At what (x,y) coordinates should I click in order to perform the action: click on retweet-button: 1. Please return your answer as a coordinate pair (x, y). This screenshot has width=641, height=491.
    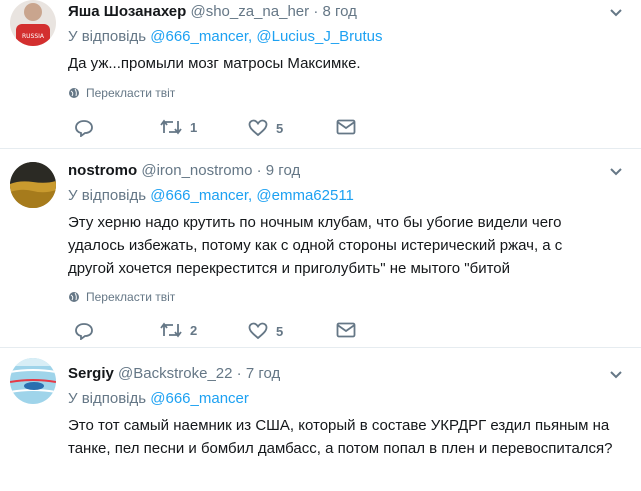
    Looking at the image, I should click on (178, 127).